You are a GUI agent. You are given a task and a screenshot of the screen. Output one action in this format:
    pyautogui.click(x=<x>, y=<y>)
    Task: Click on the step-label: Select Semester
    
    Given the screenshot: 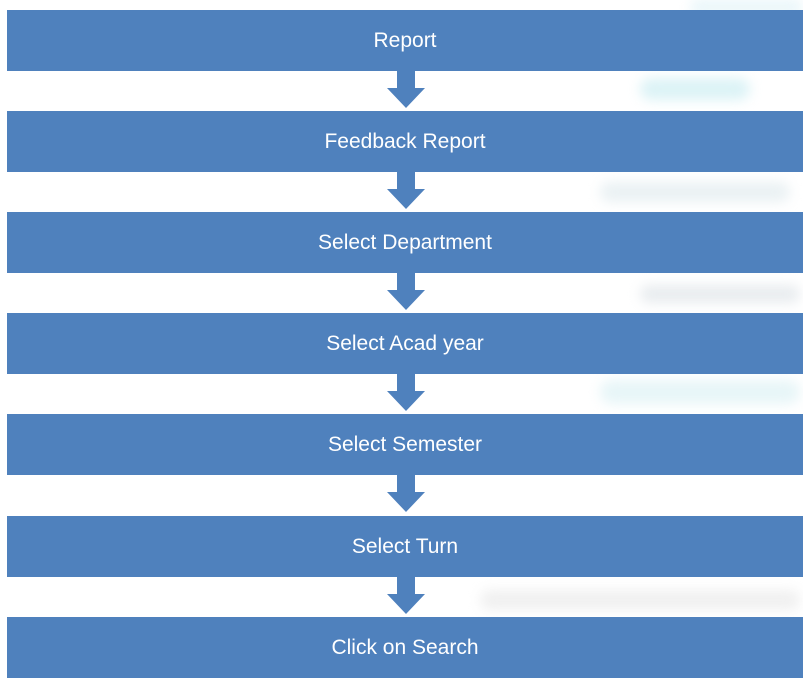 What is the action you would take?
    pyautogui.click(x=405, y=444)
    